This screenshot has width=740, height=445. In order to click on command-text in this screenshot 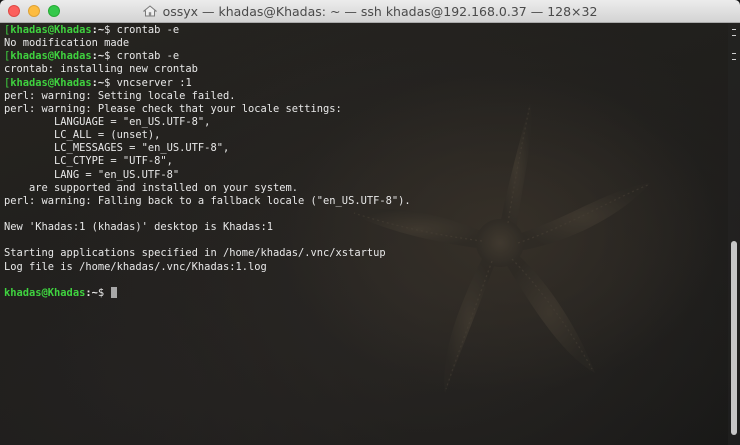, I will do `click(107, 293)`.